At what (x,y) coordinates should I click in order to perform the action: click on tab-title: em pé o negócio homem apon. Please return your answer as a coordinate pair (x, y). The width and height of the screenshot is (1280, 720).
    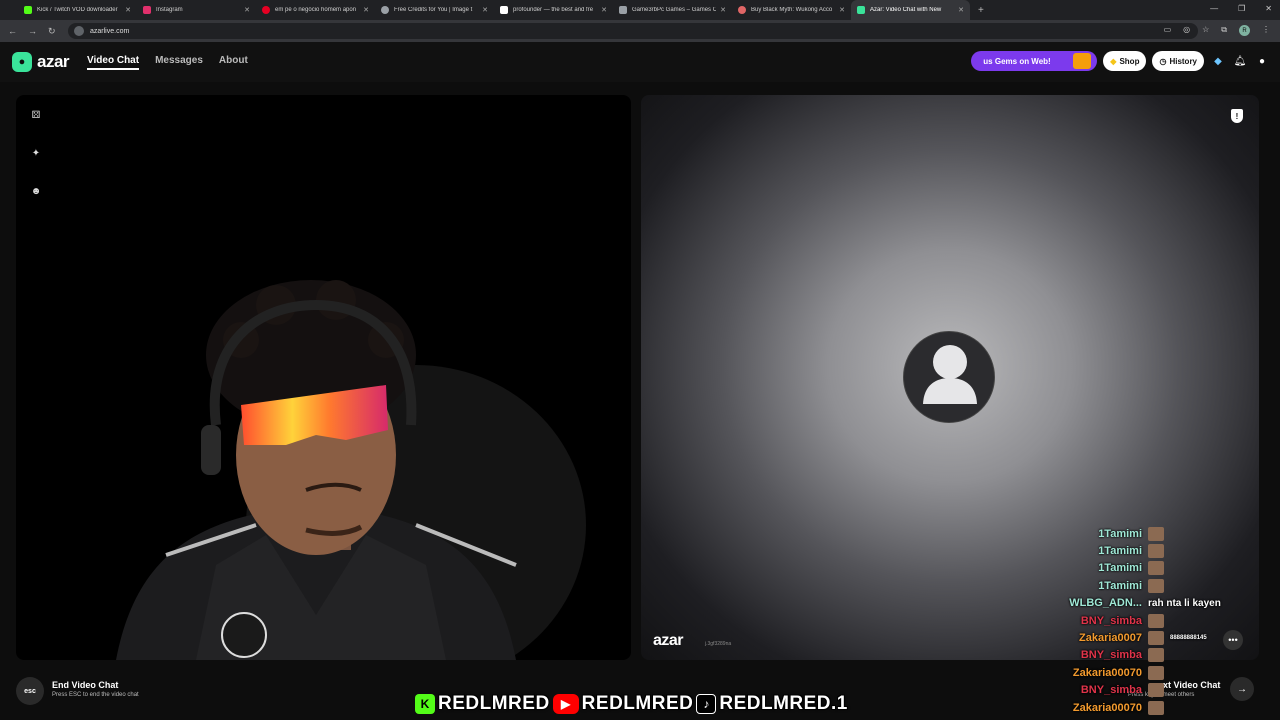
    Looking at the image, I should click on (316, 10).